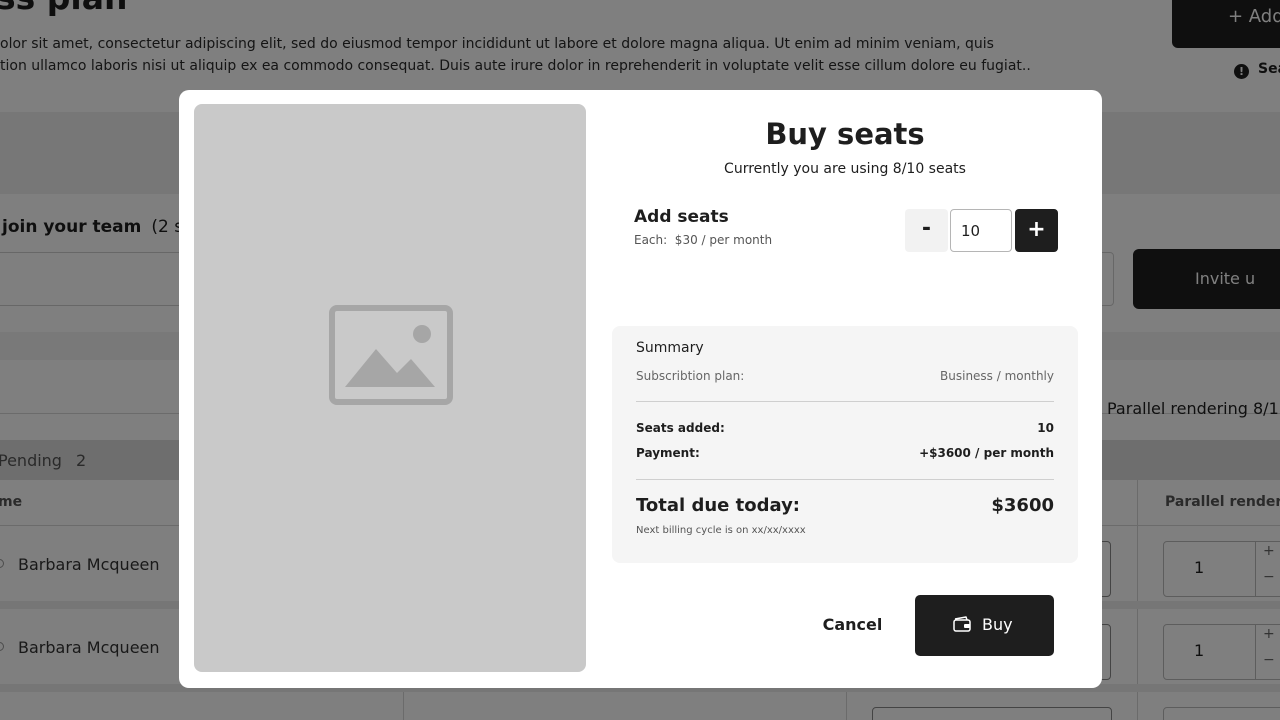  I want to click on payment-label: Payment:, so click(668, 453).